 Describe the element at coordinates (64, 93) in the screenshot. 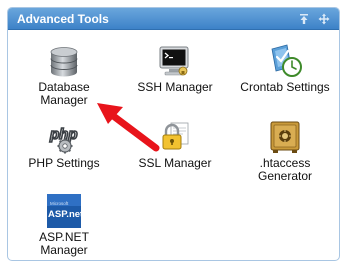

I see `tool-label: Database Manager` at that location.